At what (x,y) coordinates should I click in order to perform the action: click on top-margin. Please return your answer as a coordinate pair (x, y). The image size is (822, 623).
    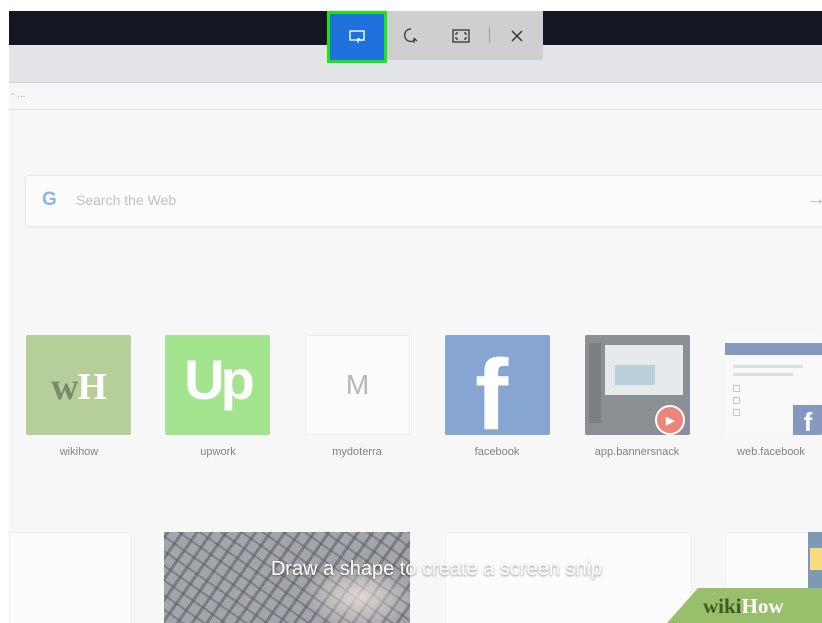
    Looking at the image, I should click on (411, 5).